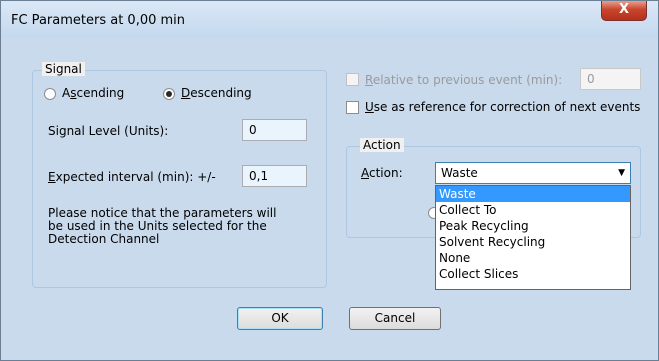  Describe the element at coordinates (464, 80) in the screenshot. I see `relative-label: Relative to previous event (min):` at that location.